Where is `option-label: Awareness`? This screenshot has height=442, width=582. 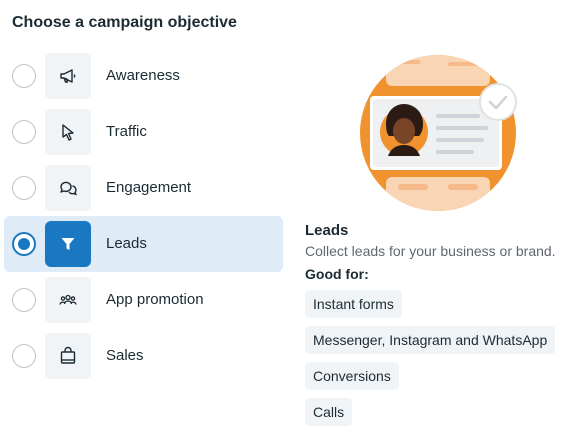
option-label: Awareness is located at coordinates (143, 75).